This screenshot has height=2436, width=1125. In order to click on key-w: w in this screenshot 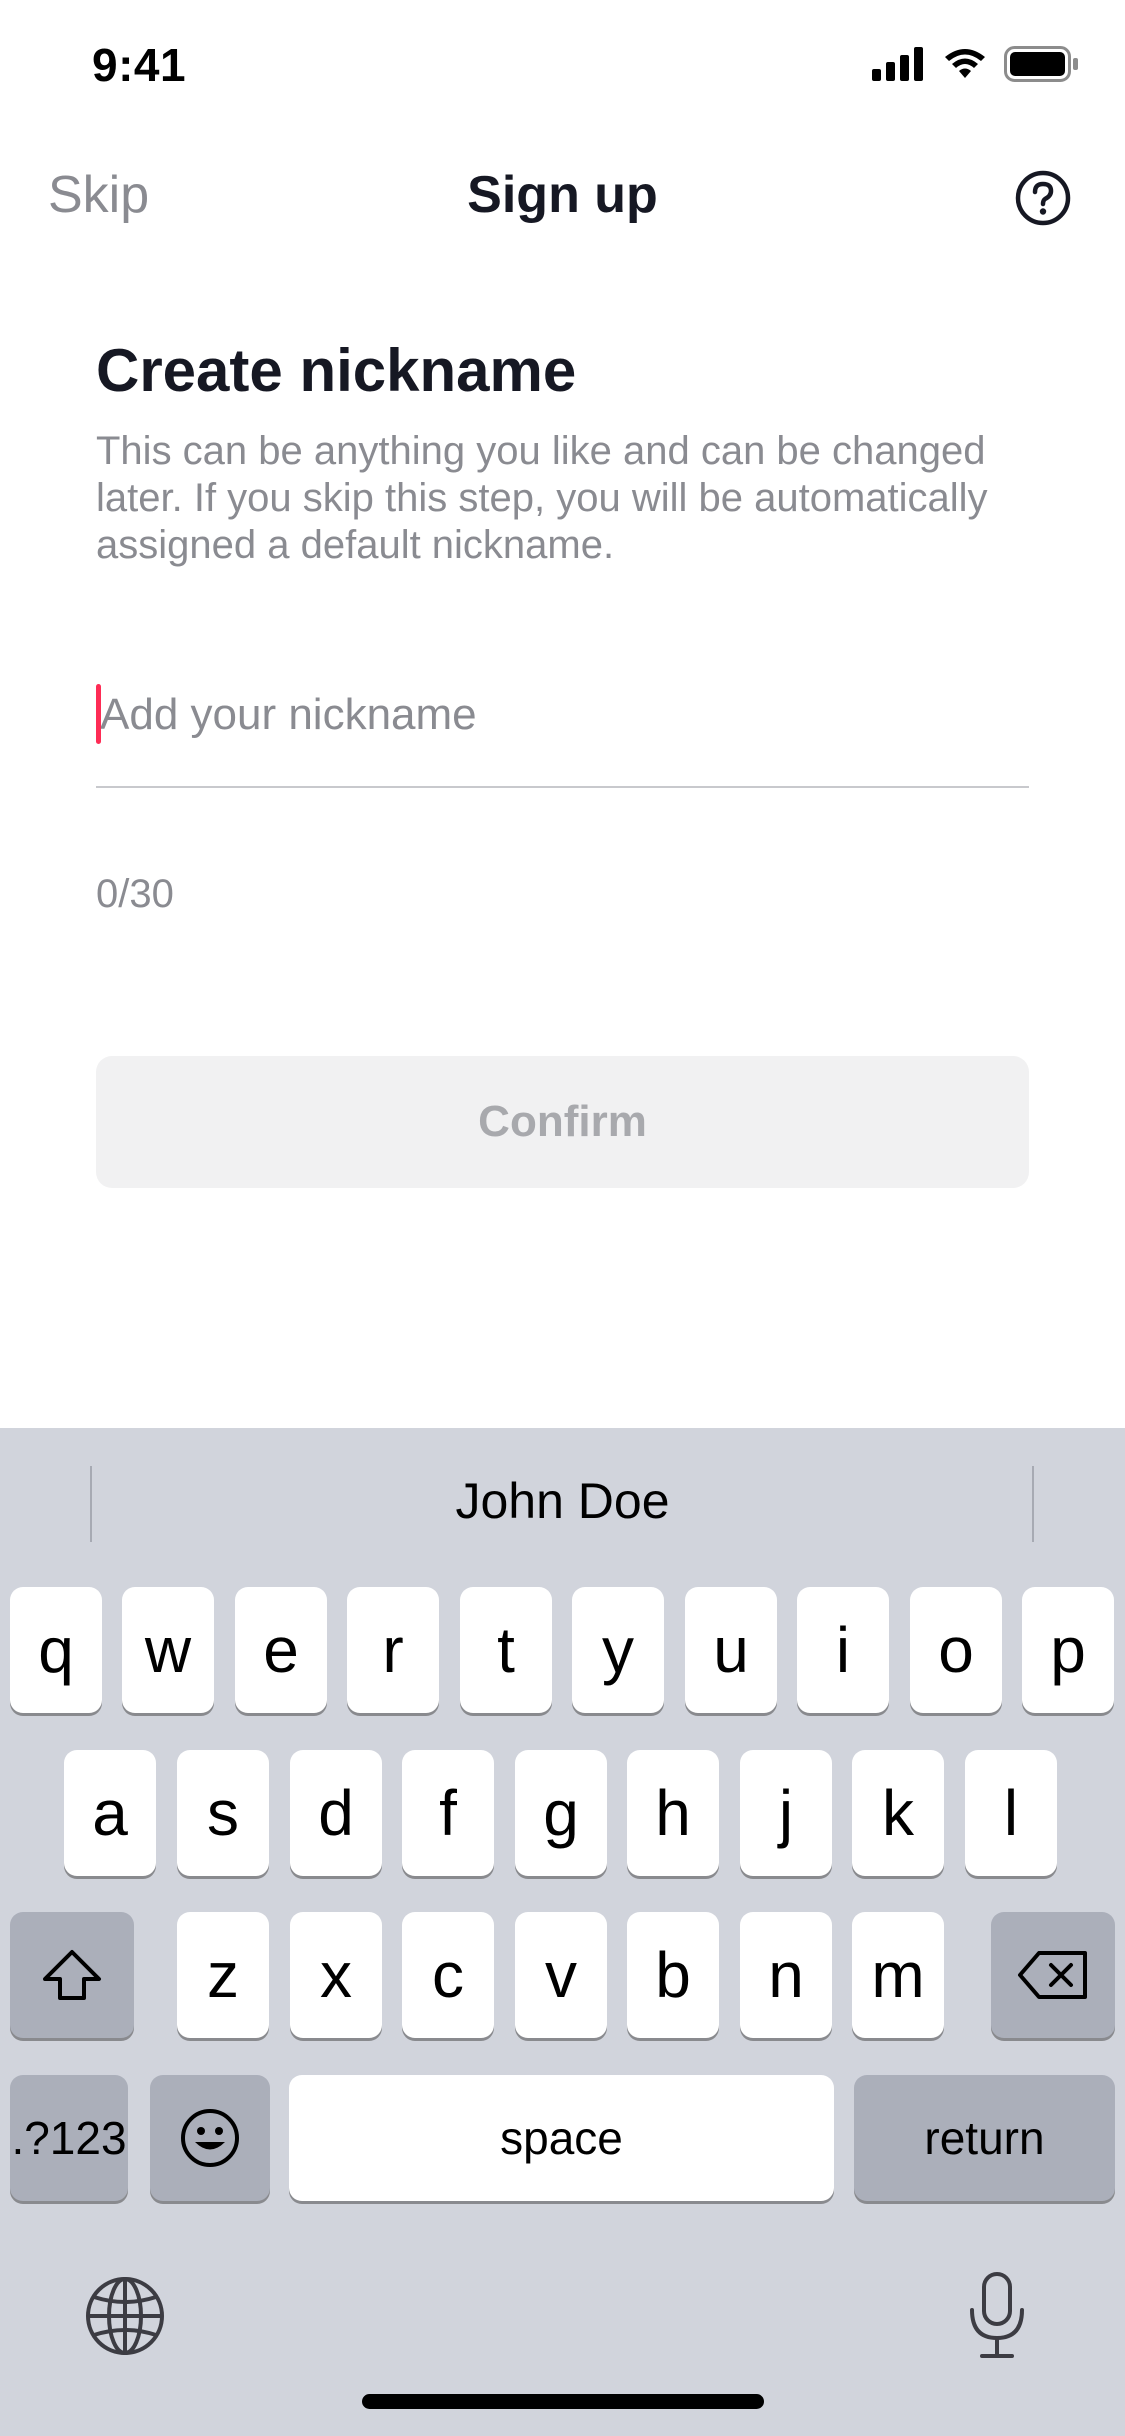, I will do `click(168, 1650)`.